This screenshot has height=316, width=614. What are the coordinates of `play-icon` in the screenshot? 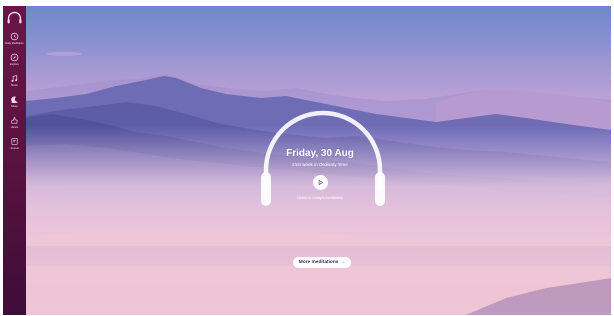 It's located at (320, 182).